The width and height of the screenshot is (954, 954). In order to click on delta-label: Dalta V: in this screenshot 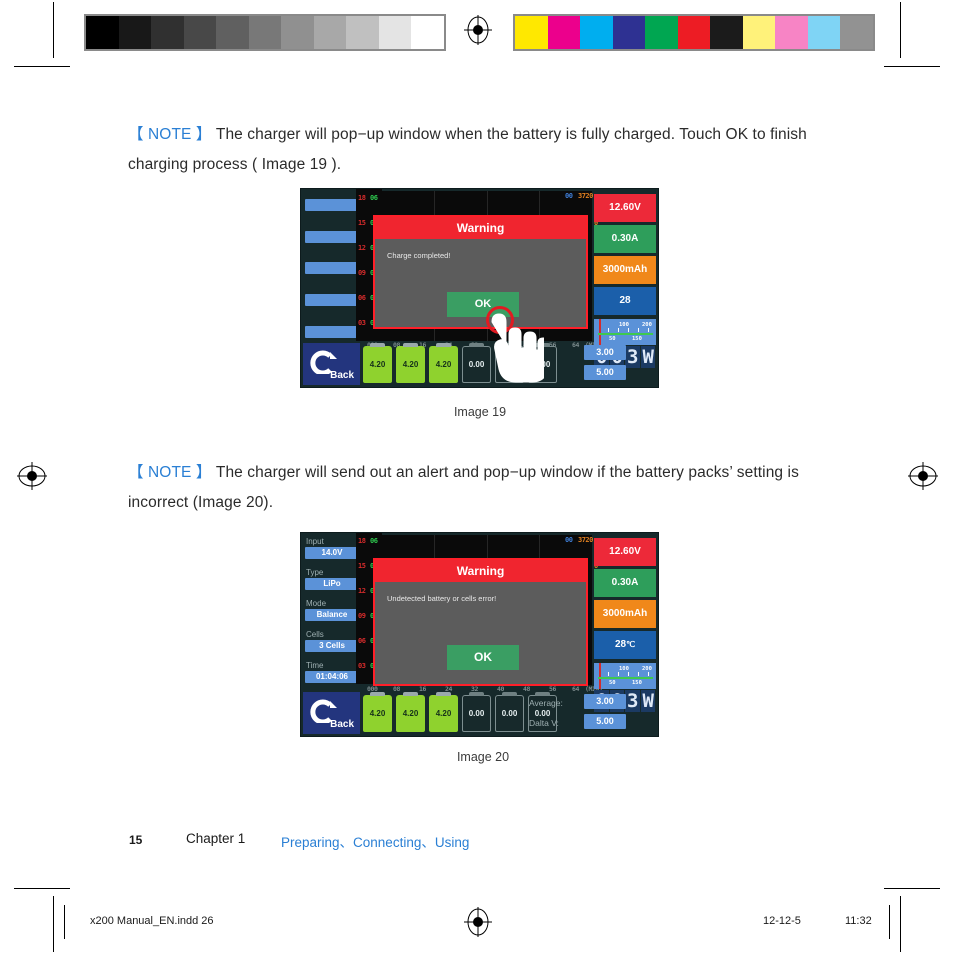, I will do `click(544, 723)`.